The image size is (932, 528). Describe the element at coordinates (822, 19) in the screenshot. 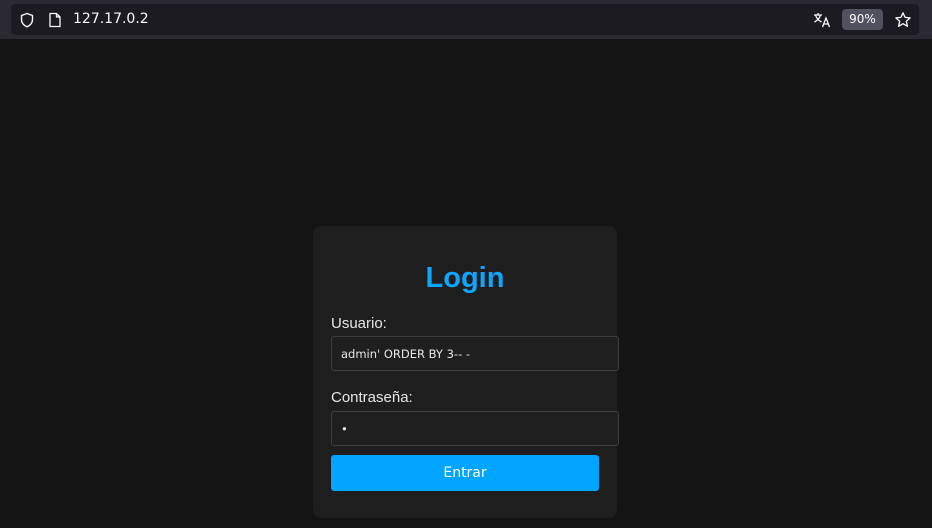

I see `translate-icon` at that location.